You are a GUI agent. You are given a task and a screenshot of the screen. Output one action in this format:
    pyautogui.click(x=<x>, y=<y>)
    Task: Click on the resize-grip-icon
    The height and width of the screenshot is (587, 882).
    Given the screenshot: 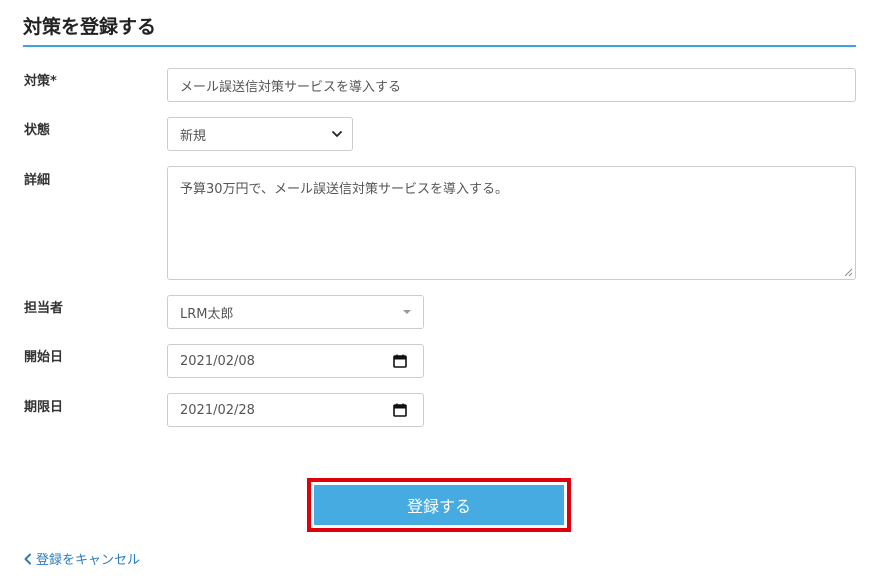 What is the action you would take?
    pyautogui.click(x=848, y=272)
    